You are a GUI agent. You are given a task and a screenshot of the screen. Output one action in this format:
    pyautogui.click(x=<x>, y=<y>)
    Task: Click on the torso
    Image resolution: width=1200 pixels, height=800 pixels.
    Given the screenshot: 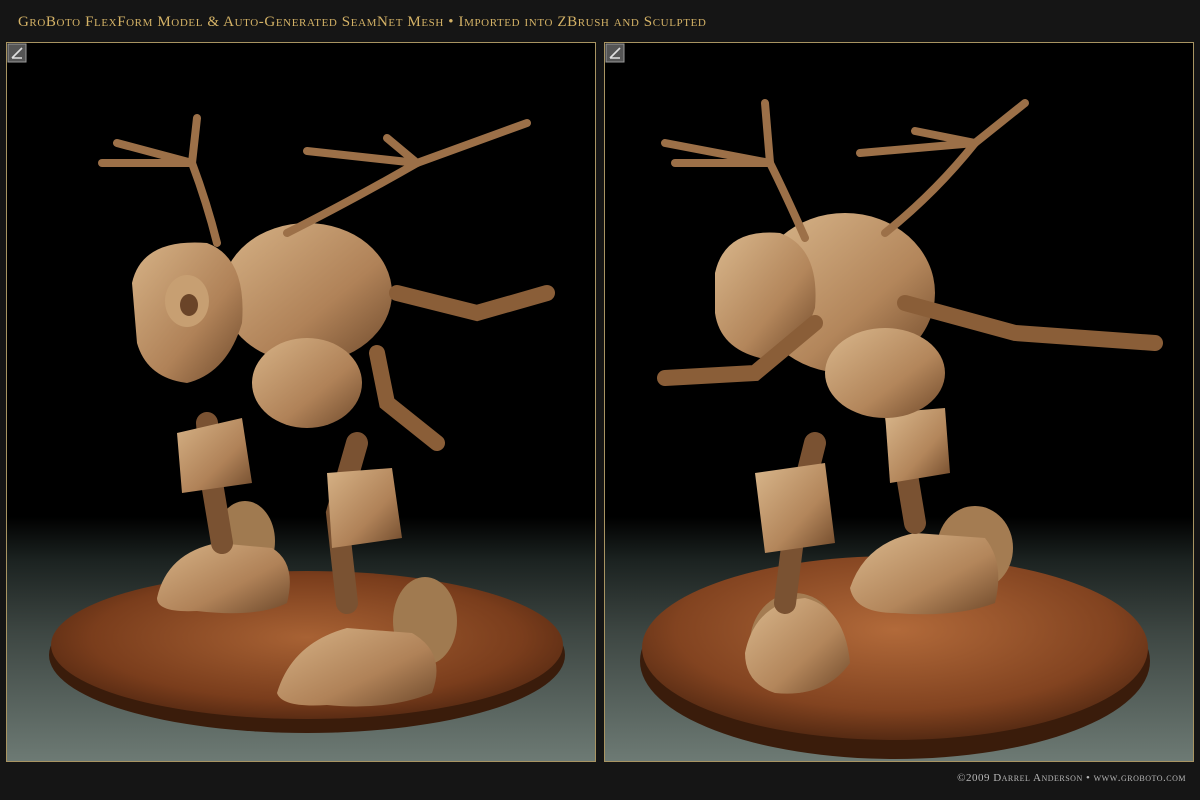 What is the action you would take?
    pyautogui.click(x=307, y=325)
    